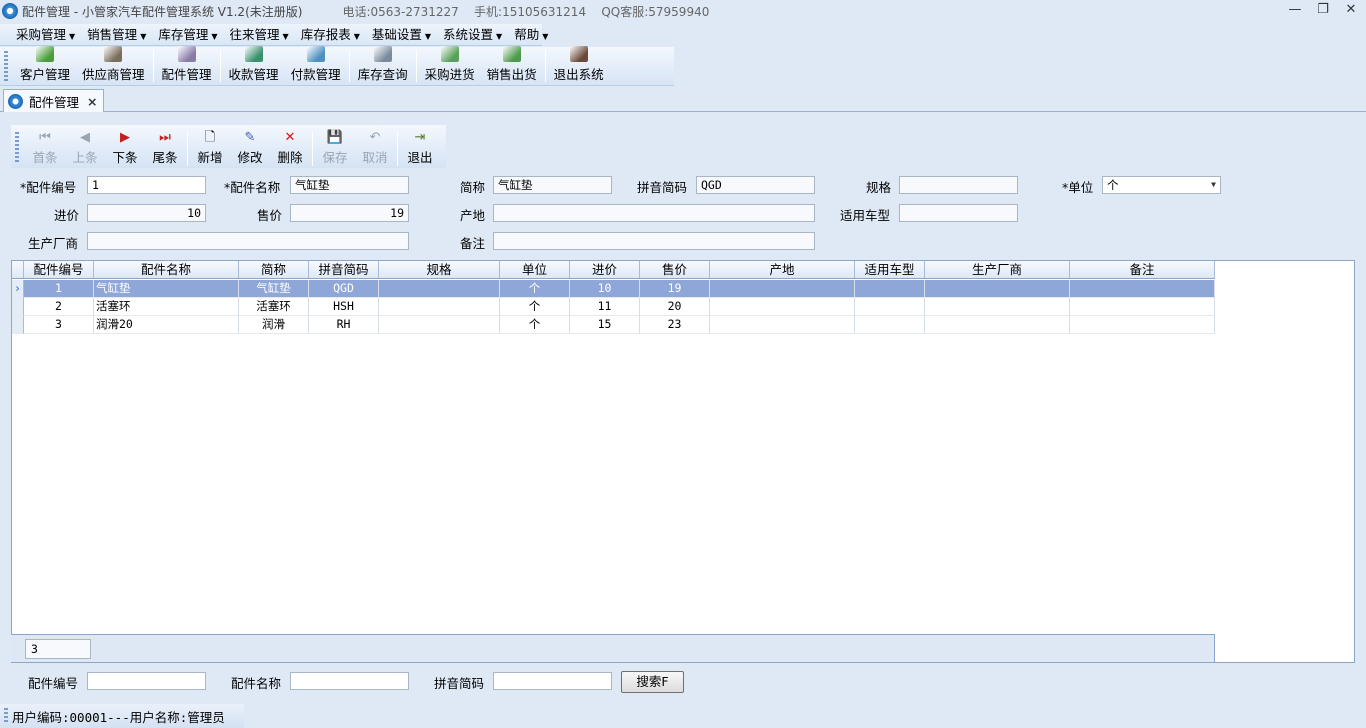  Describe the element at coordinates (250, 137) in the screenshot. I see `edit-icon: ✎` at that location.